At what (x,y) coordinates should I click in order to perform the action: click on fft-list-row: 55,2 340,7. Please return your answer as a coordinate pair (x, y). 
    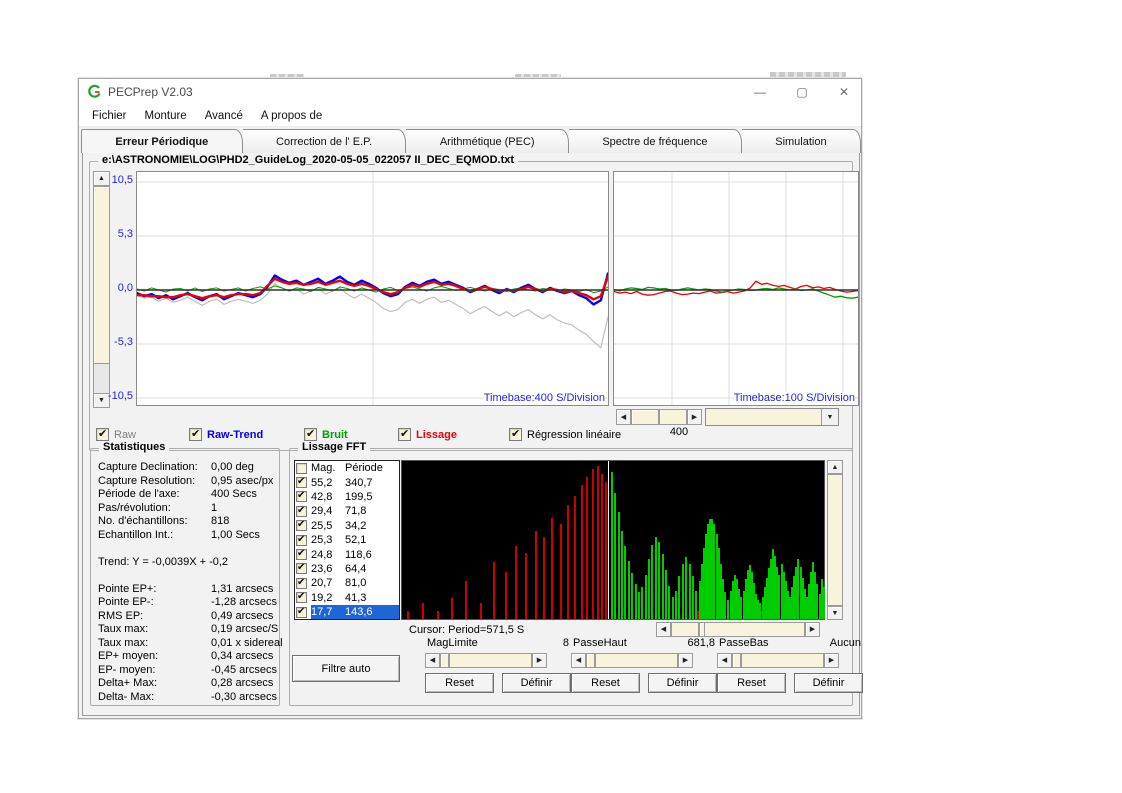
    Looking at the image, I should click on (347, 482).